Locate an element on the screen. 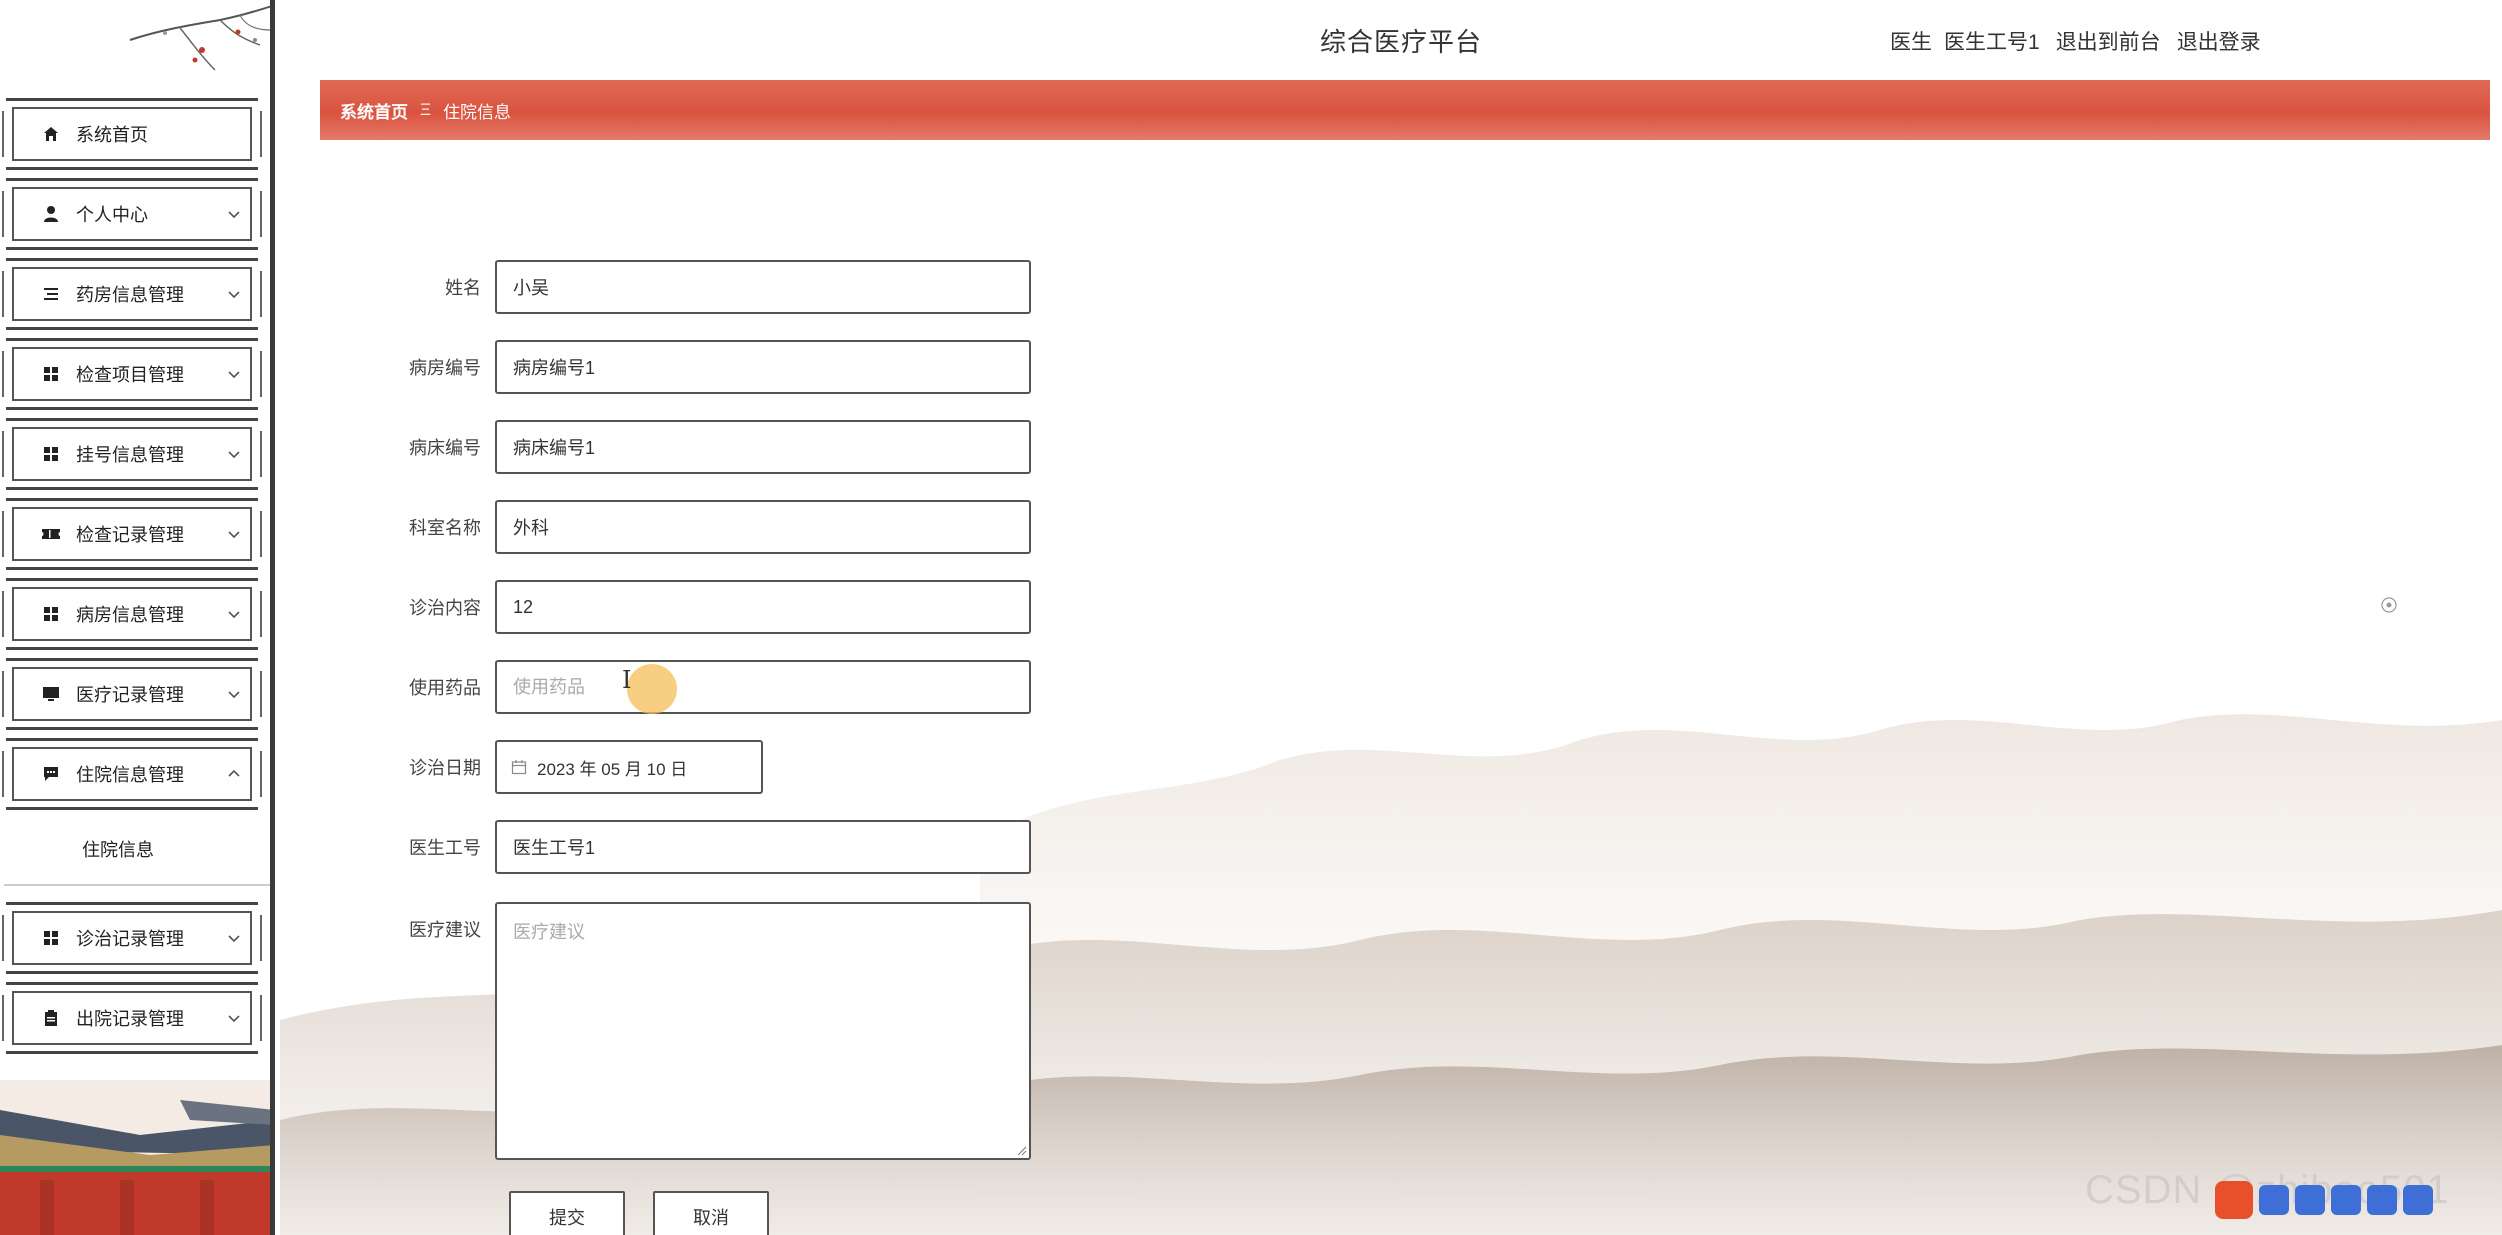  treatment-field is located at coordinates (763, 607).